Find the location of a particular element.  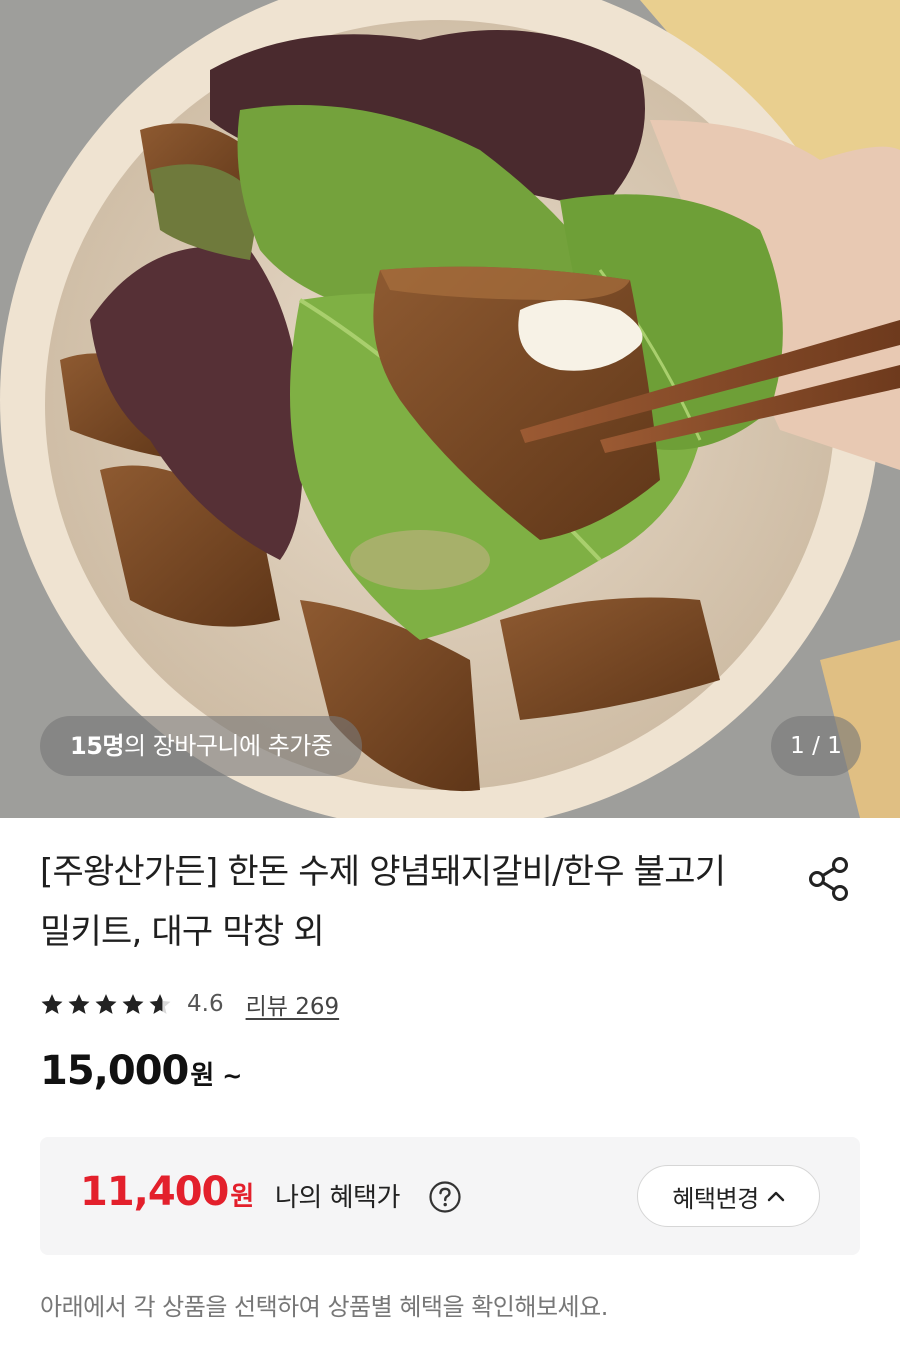

change-benefit-label: 혜택변경 is located at coordinates (715, 1198).